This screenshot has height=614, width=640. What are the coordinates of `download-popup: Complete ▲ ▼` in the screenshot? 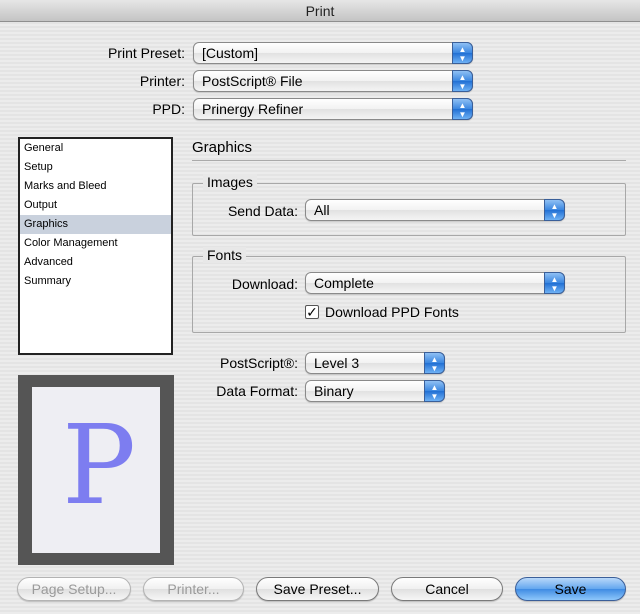 It's located at (435, 283).